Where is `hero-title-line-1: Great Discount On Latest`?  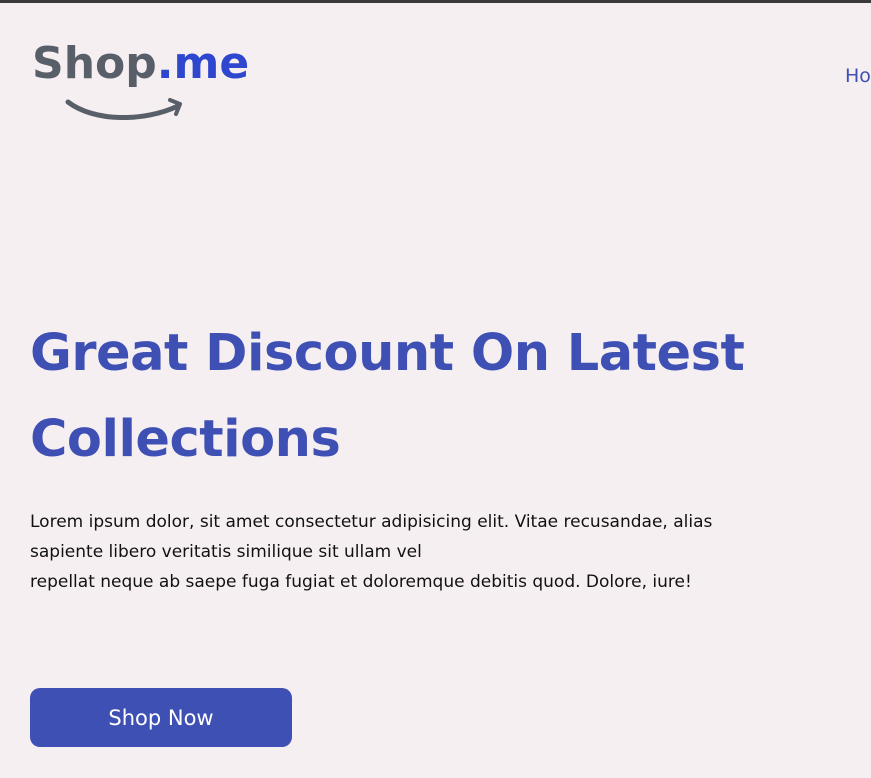
hero-title-line-1: Great Discount On Latest is located at coordinates (387, 353).